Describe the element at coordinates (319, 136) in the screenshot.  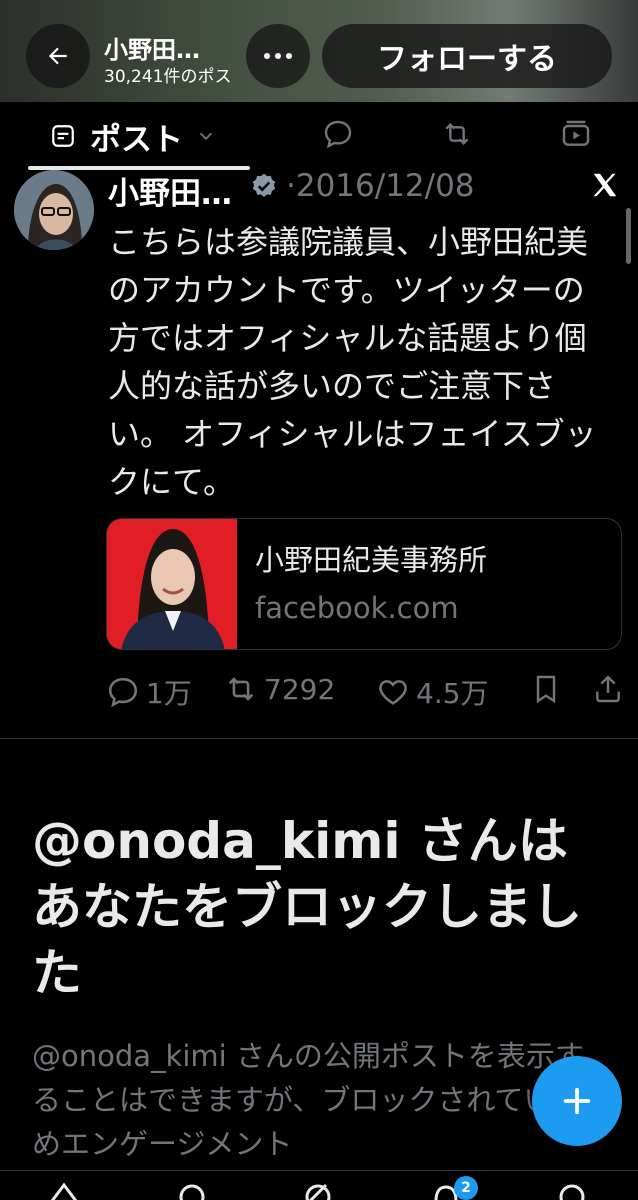
I see `profile-tabs: ポスト` at that location.